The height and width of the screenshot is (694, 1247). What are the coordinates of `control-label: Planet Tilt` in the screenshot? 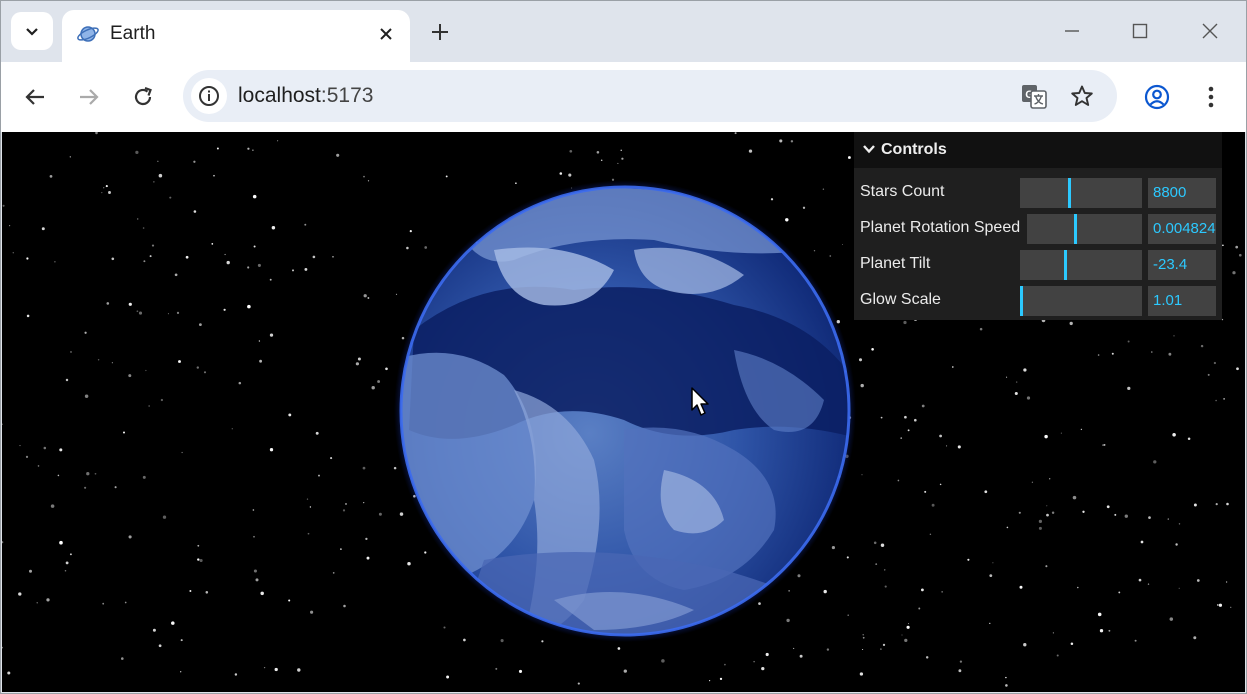 It's located at (895, 263).